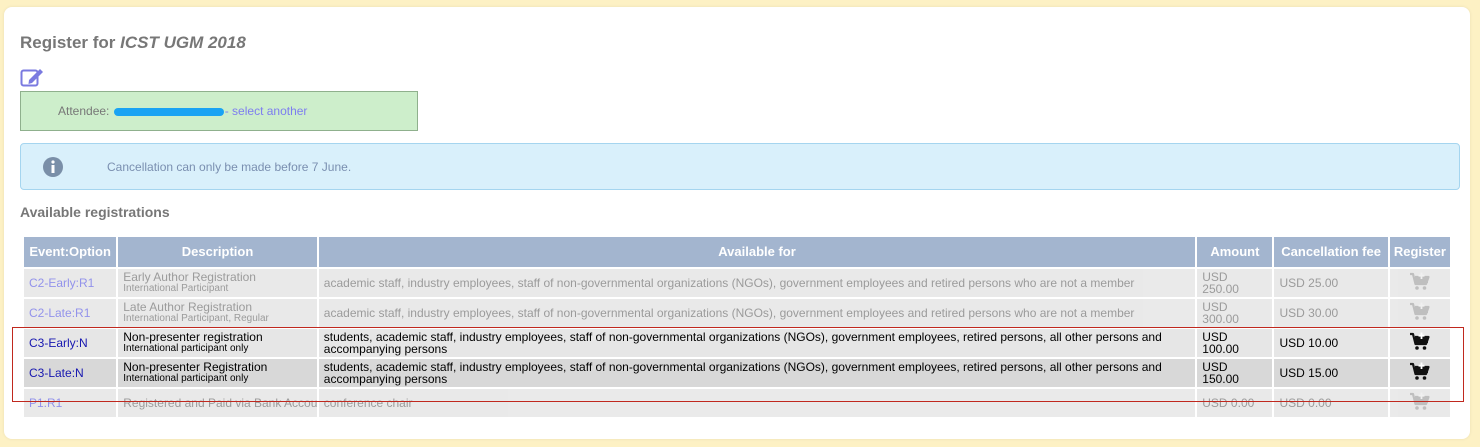 Image resolution: width=1480 pixels, height=447 pixels. Describe the element at coordinates (1419, 252) in the screenshot. I see `col-header-register: Register` at that location.